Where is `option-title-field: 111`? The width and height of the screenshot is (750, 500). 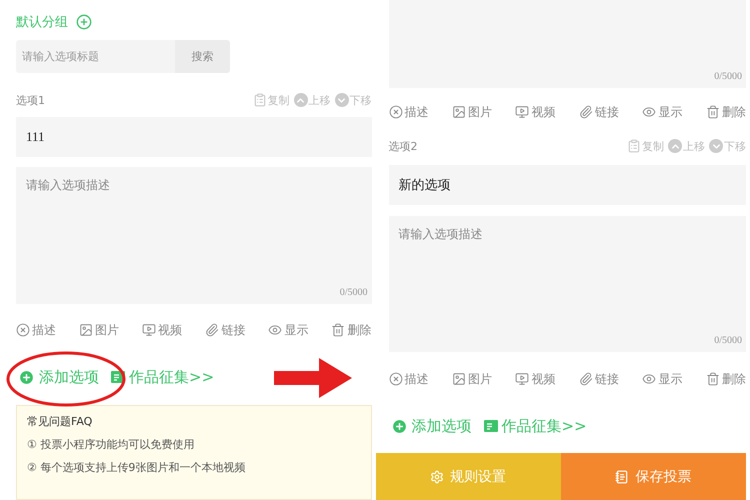
option-title-field: 111 is located at coordinates (194, 137).